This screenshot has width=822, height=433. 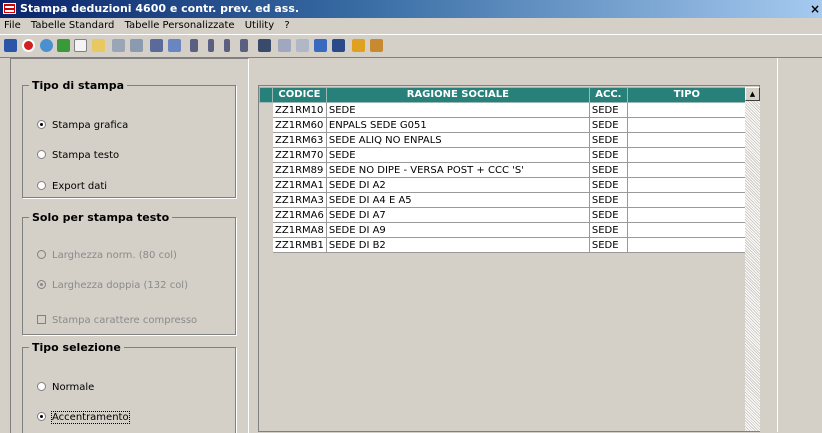 I want to click on sheet-icon, so click(x=302, y=45).